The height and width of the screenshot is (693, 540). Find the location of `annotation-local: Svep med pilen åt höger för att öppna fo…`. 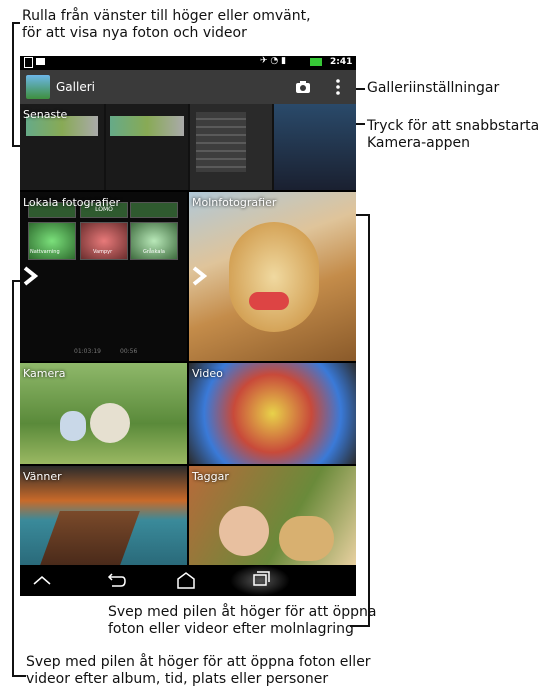

annotation-local: Svep med pilen åt höger för att öppna fo… is located at coordinates (198, 670).